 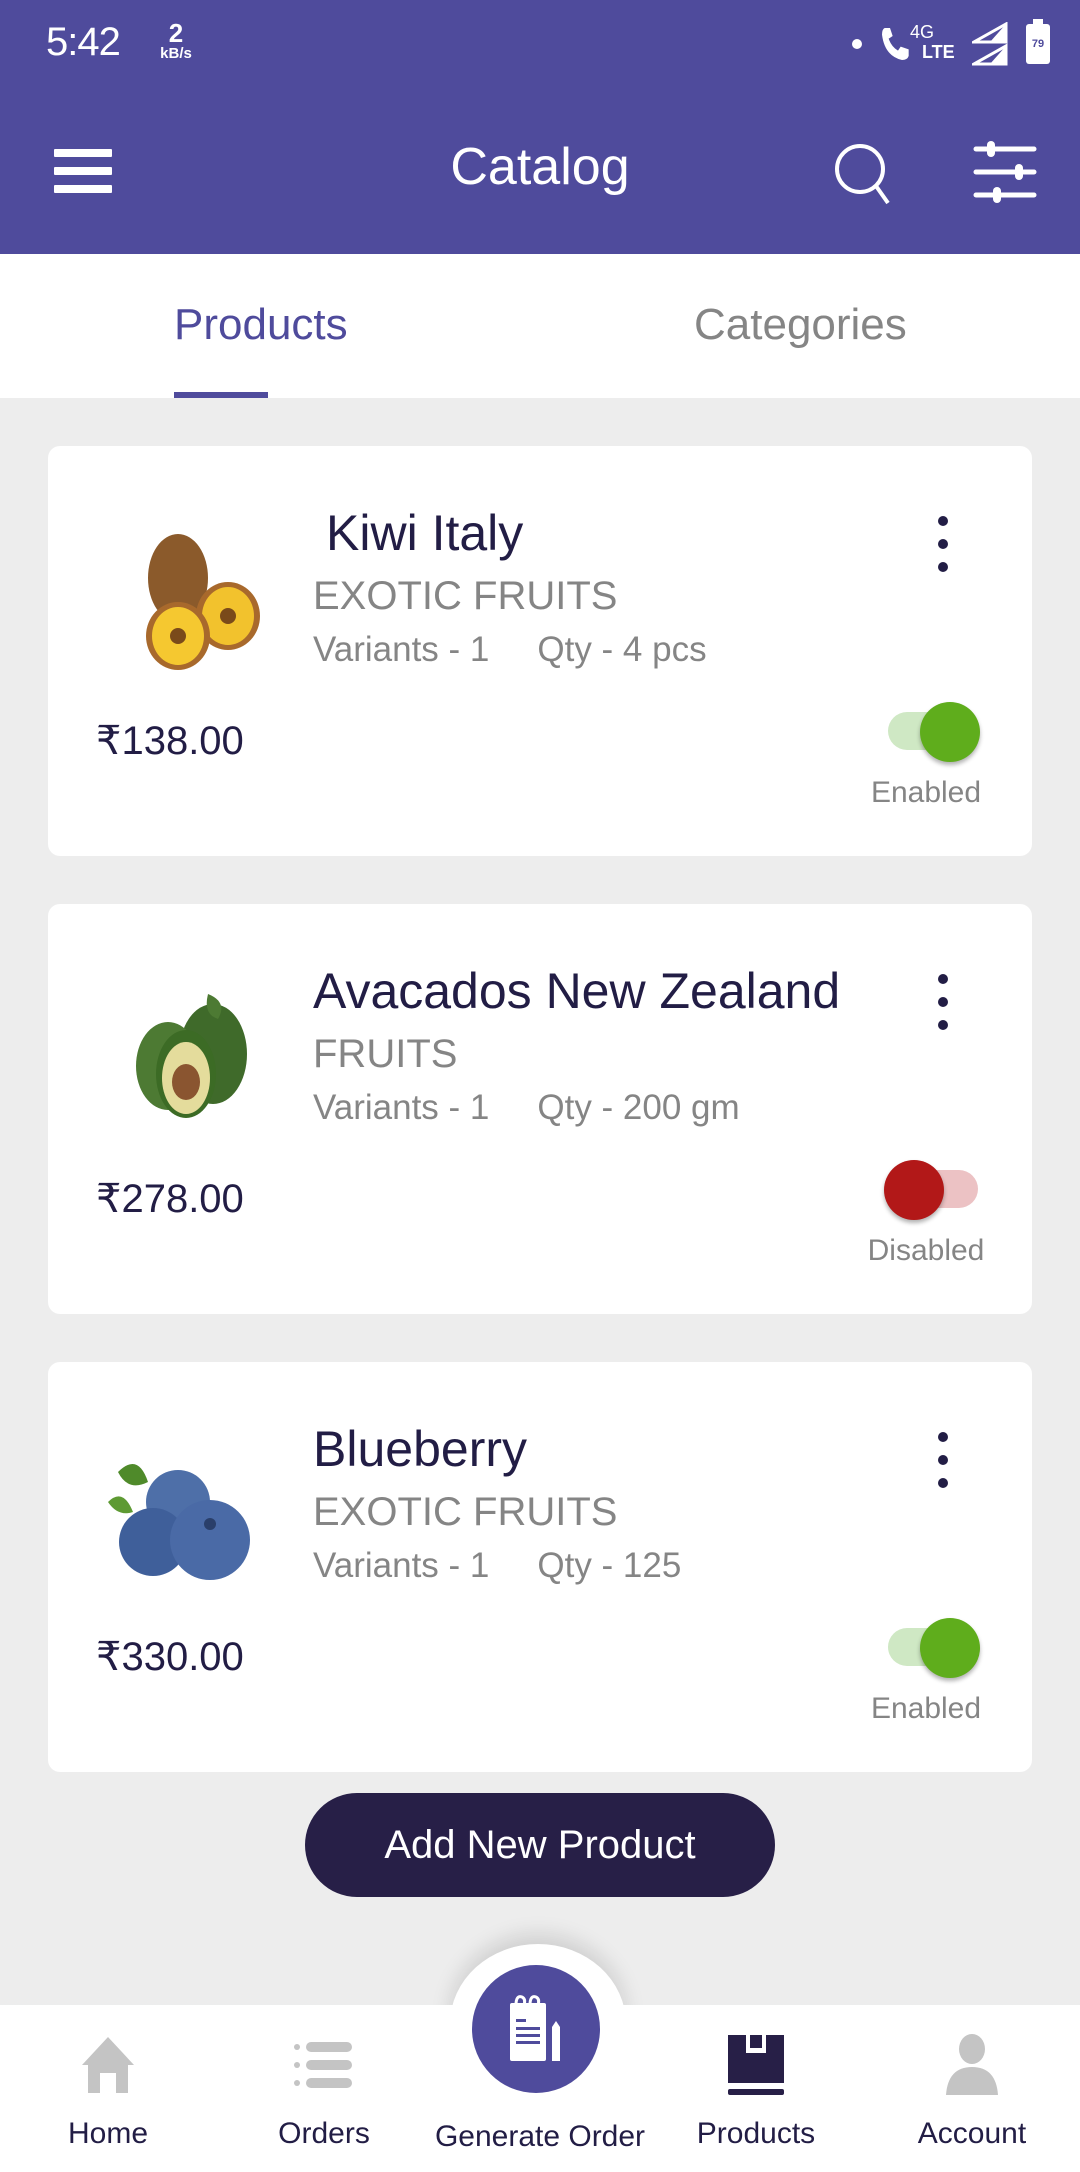 What do you see at coordinates (261, 325) in the screenshot?
I see `tab-products: Products` at bounding box center [261, 325].